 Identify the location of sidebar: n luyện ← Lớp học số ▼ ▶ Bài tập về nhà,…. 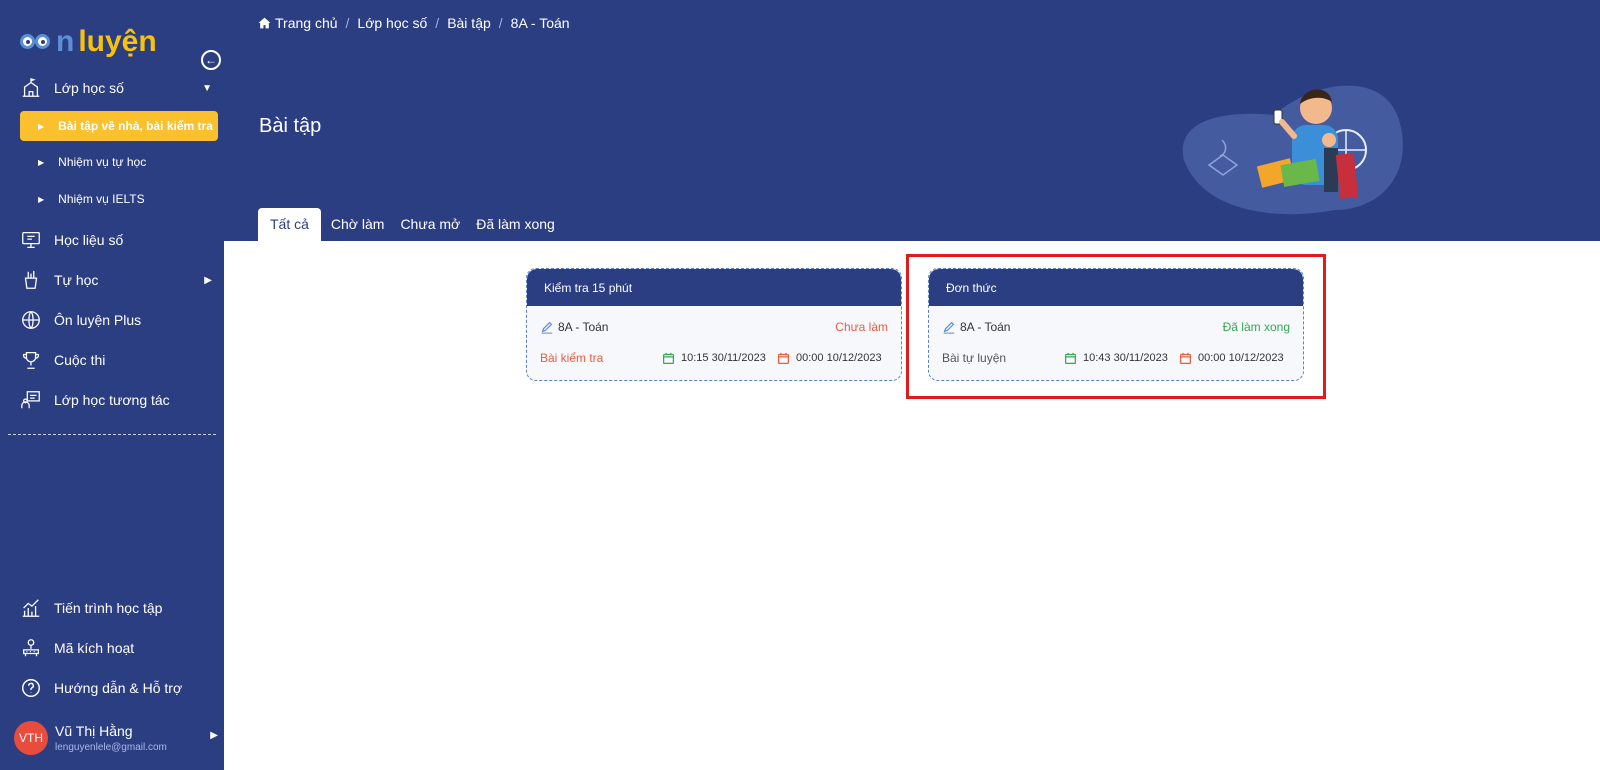
(112, 385).